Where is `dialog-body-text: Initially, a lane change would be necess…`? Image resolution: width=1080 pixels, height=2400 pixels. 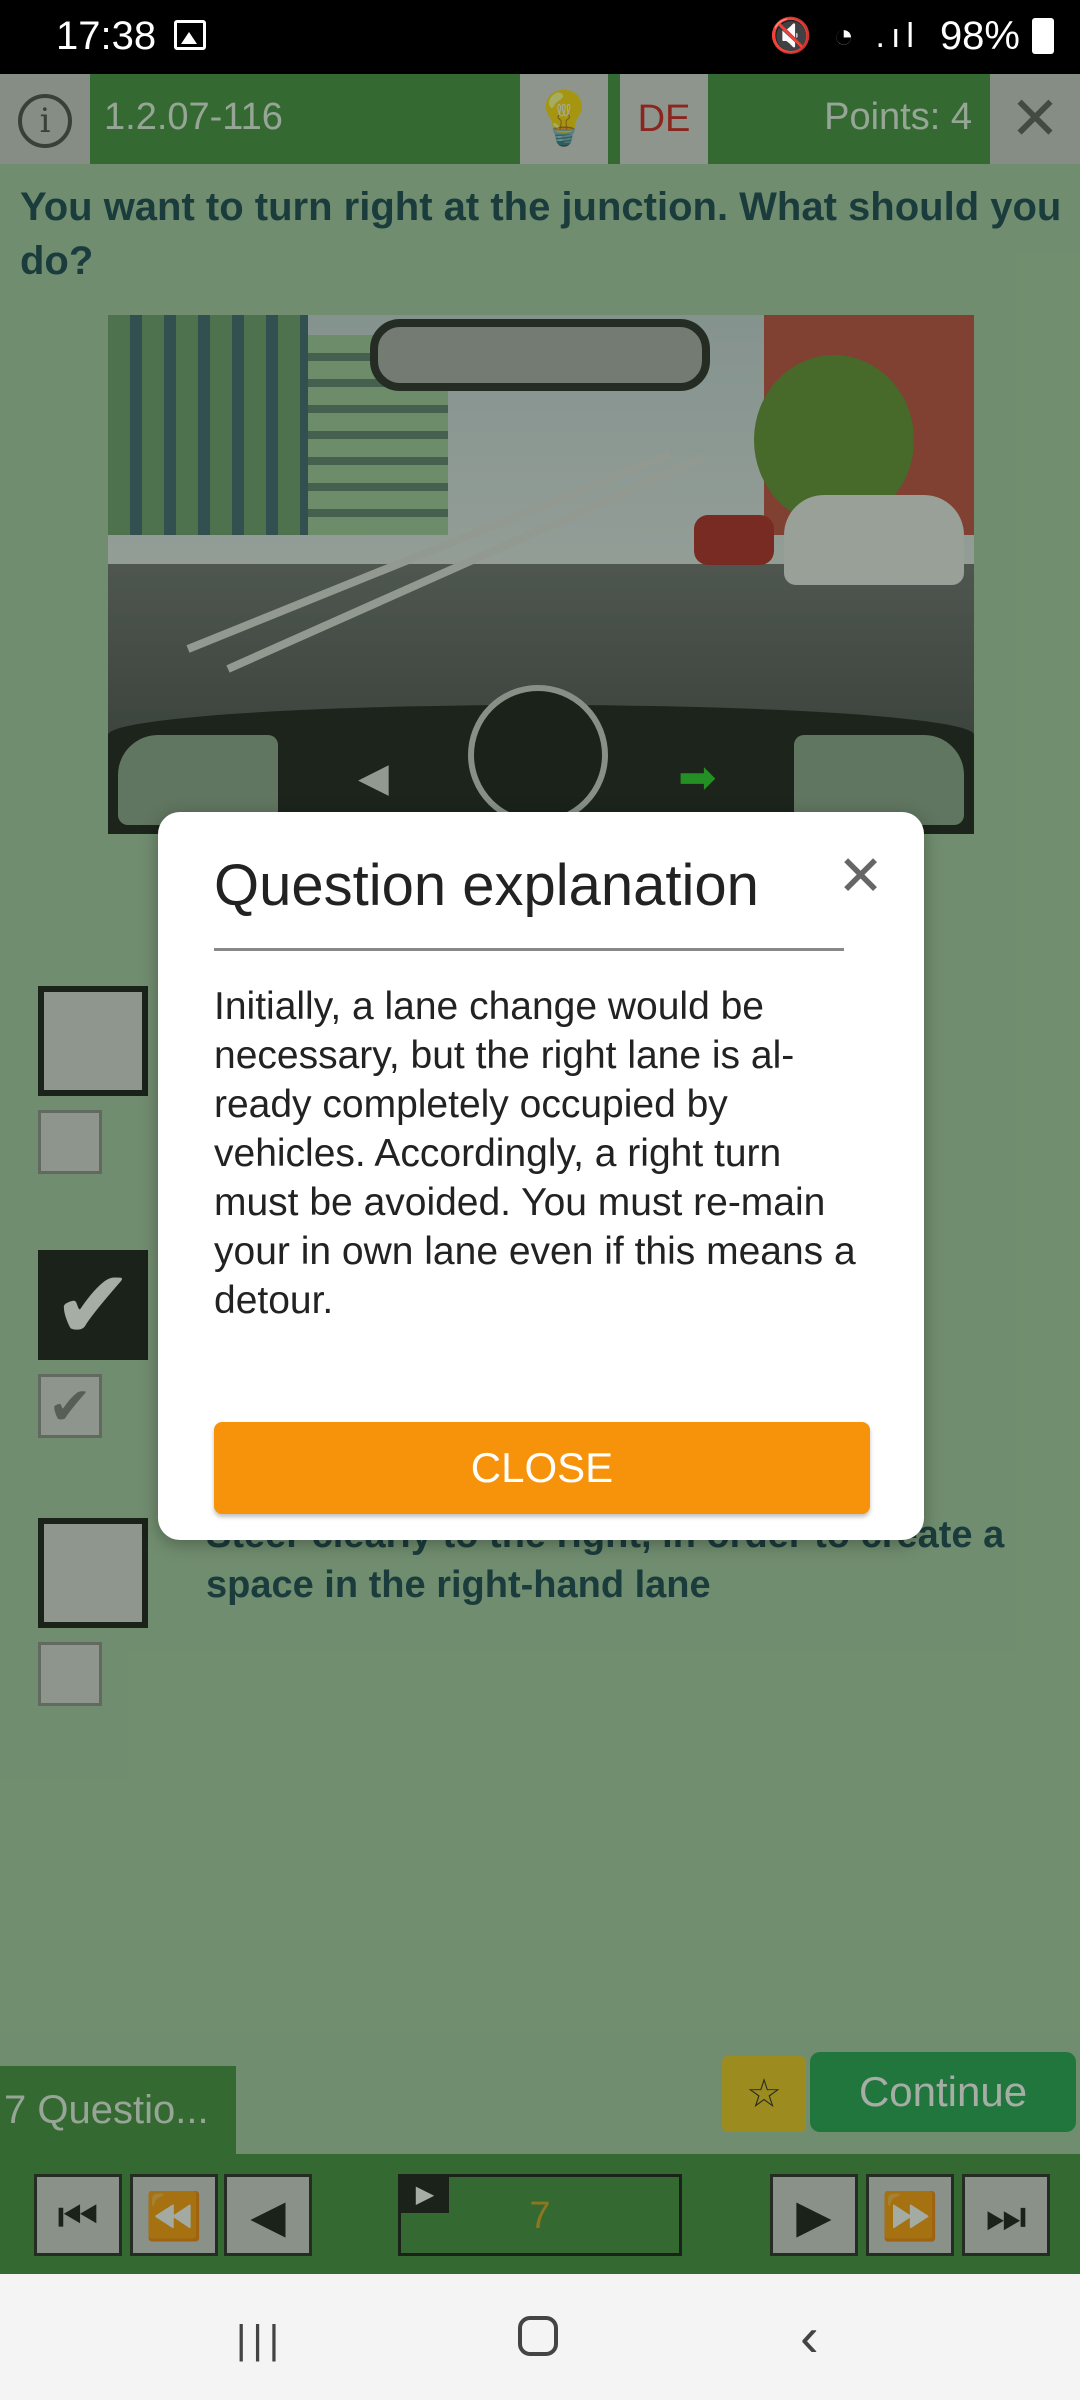
dialog-body-text: Initially, a lane change would be necess… is located at coordinates (535, 1153).